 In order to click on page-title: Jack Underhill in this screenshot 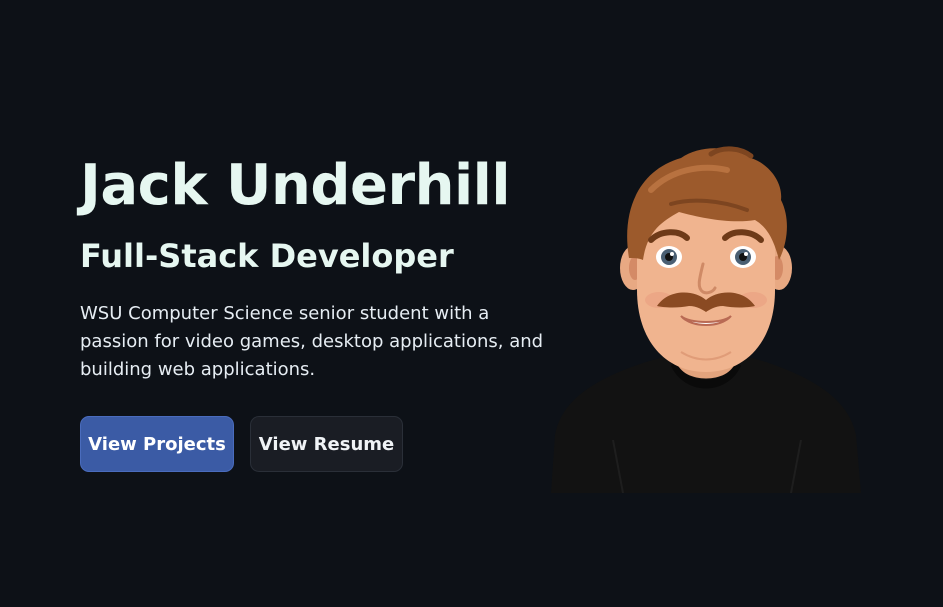, I will do `click(295, 185)`.